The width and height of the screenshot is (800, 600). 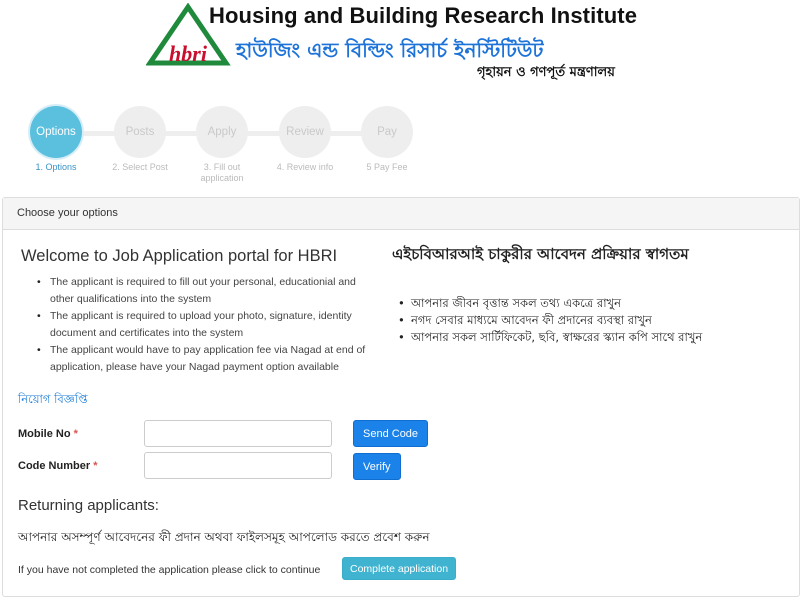 What do you see at coordinates (88, 505) in the screenshot?
I see `returning-heading: Returning applicants:` at bounding box center [88, 505].